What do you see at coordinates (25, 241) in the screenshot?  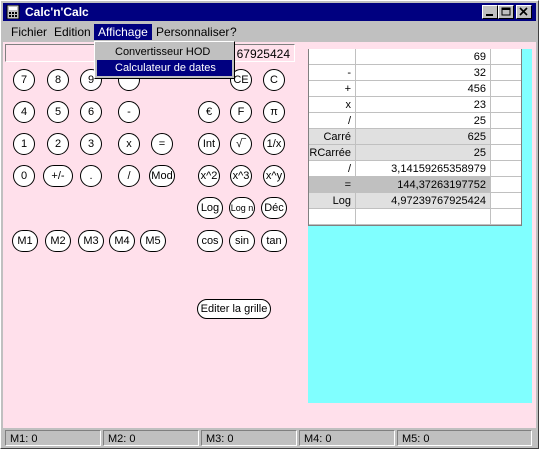 I see `button-m1: M1` at bounding box center [25, 241].